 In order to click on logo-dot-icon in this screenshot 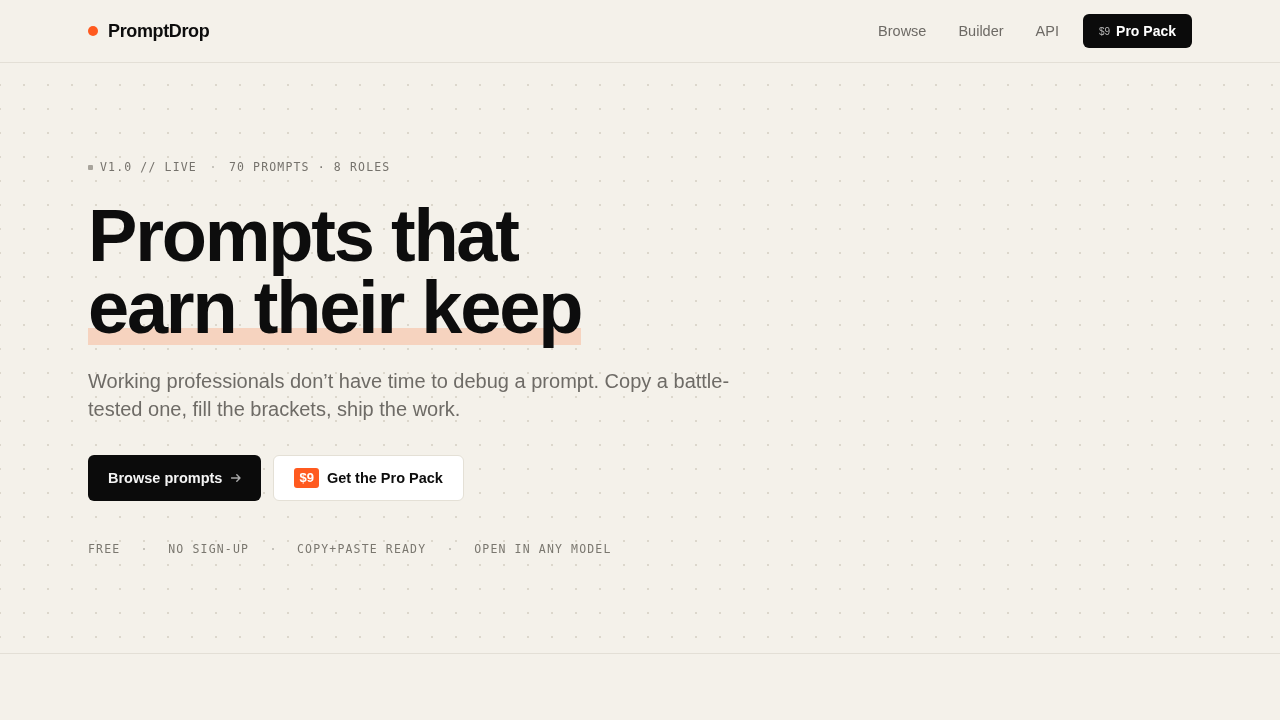, I will do `click(93, 31)`.